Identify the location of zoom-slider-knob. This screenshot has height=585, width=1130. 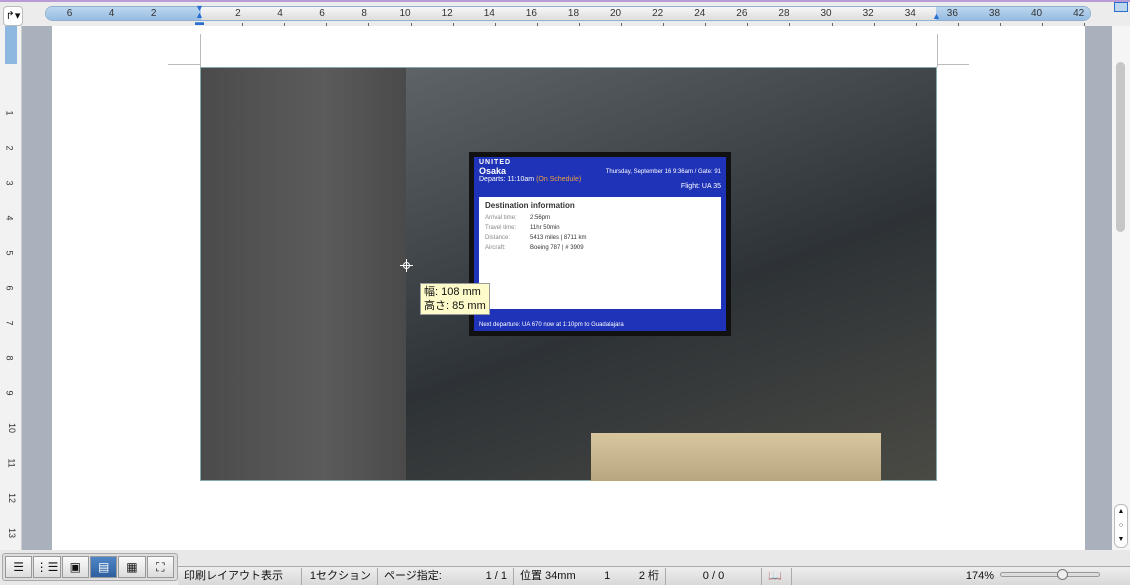
(1062, 574).